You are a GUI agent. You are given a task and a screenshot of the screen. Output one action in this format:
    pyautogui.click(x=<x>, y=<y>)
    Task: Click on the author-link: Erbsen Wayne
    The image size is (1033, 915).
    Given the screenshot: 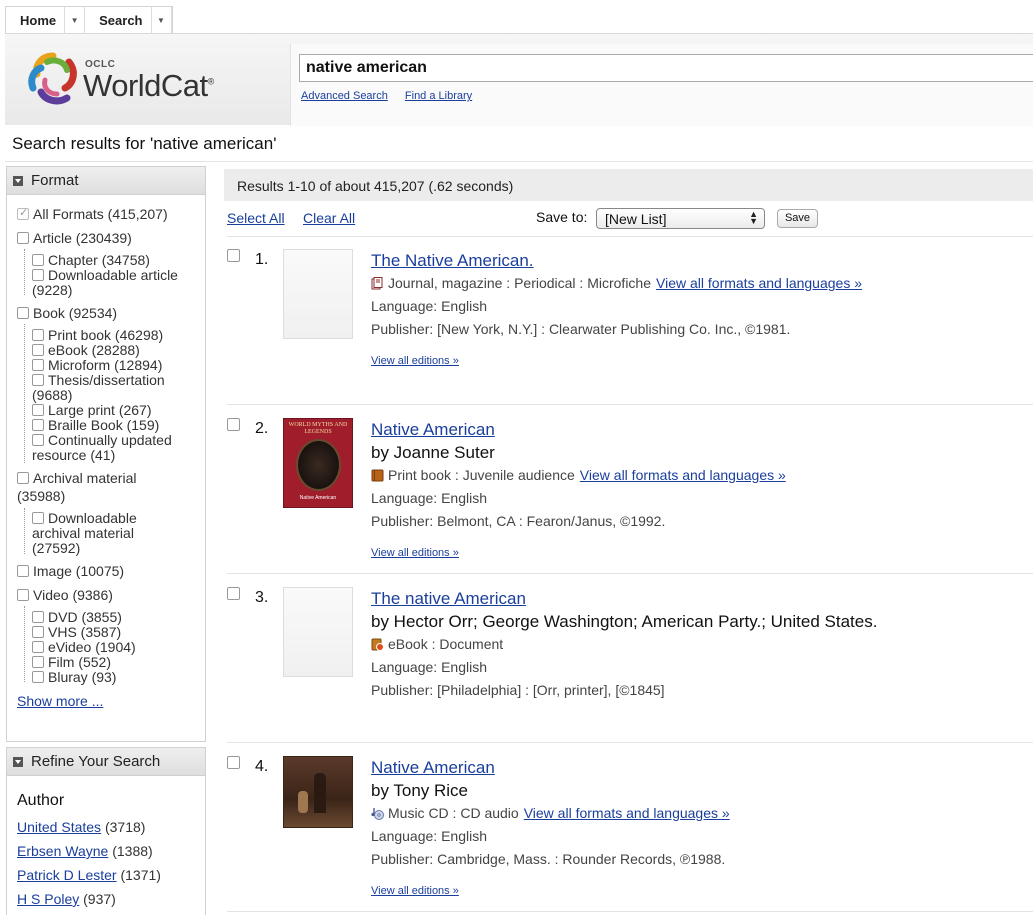 What is the action you would take?
    pyautogui.click(x=62, y=851)
    